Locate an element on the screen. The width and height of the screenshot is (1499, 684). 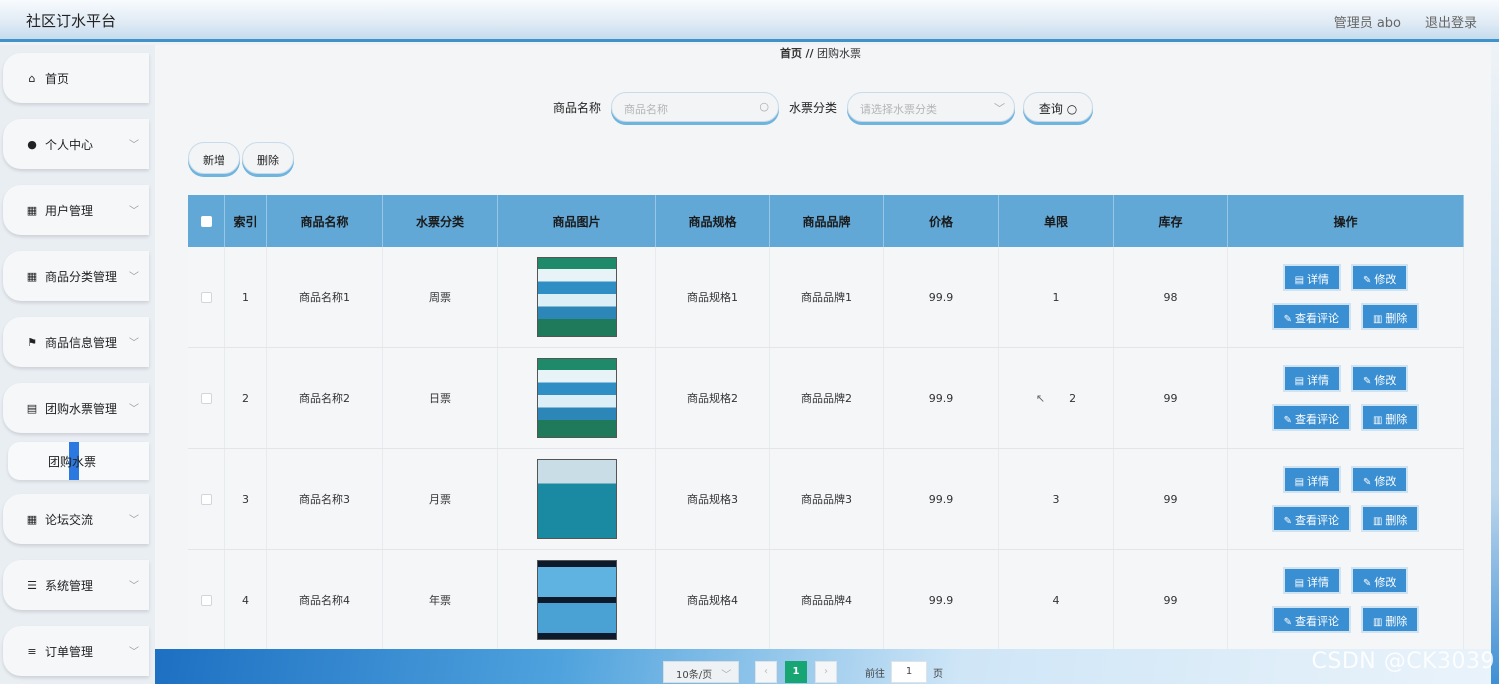
sidebar-item-personal-center: ● 个人中心 ﹀ is located at coordinates (76, 144).